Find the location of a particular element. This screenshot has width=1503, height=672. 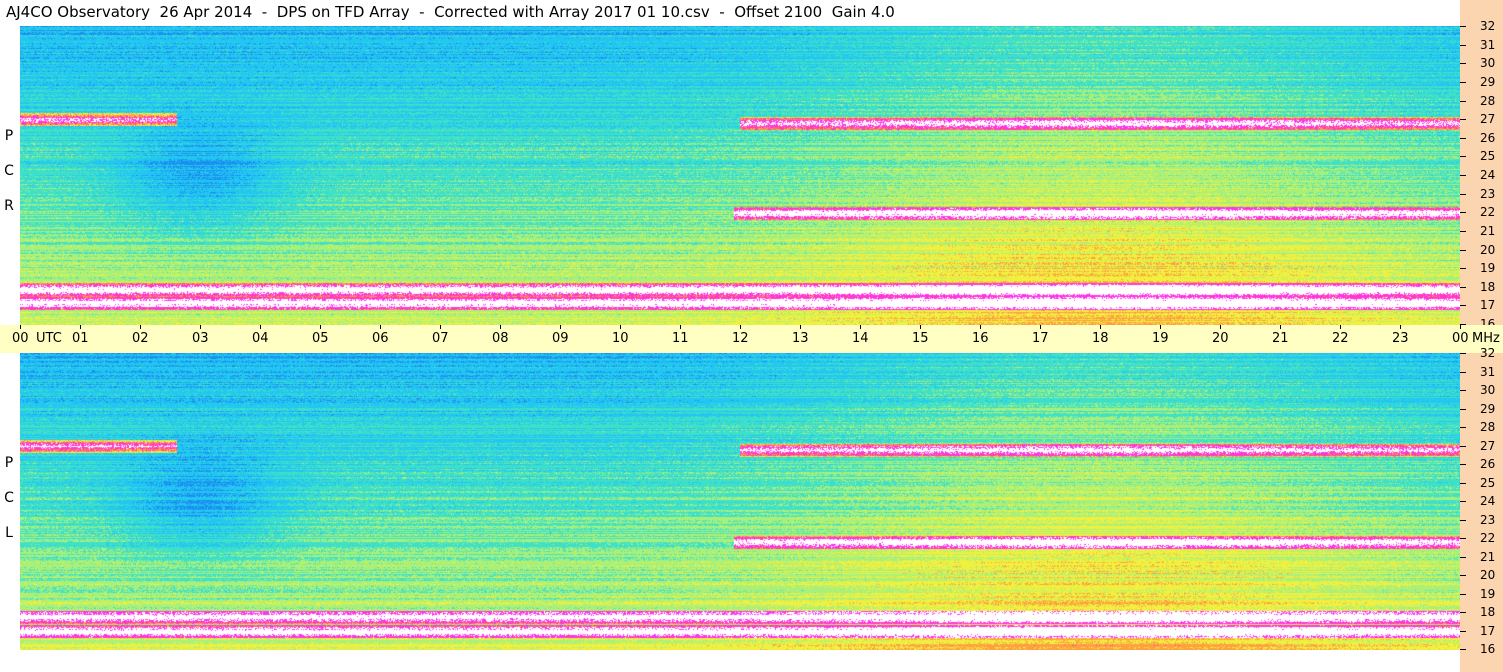

frequency-tick-label: 30 is located at coordinates (1488, 390).